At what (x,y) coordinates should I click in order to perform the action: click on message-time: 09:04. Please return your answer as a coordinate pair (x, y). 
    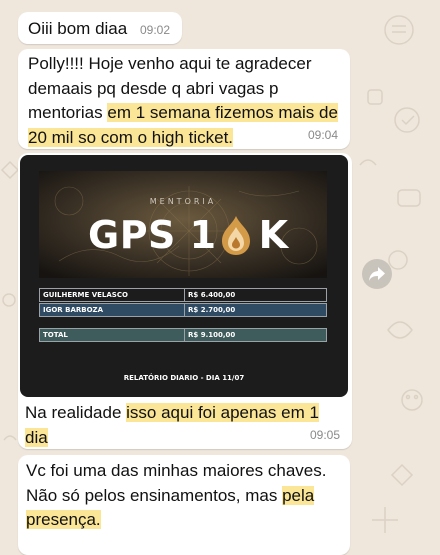
    Looking at the image, I should click on (322, 135).